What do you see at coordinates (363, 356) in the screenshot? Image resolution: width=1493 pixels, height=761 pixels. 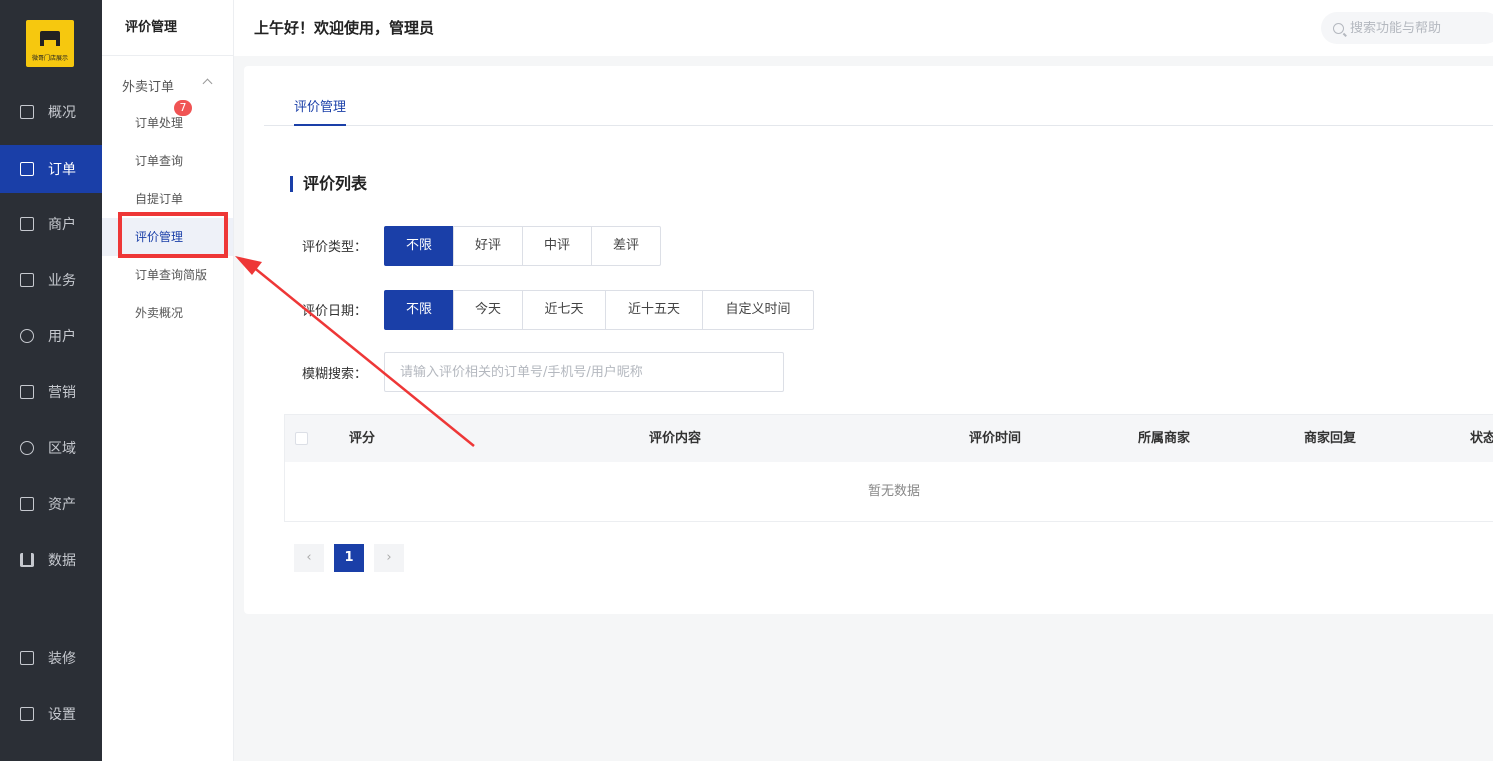 I see `annotation-arrow-line` at bounding box center [363, 356].